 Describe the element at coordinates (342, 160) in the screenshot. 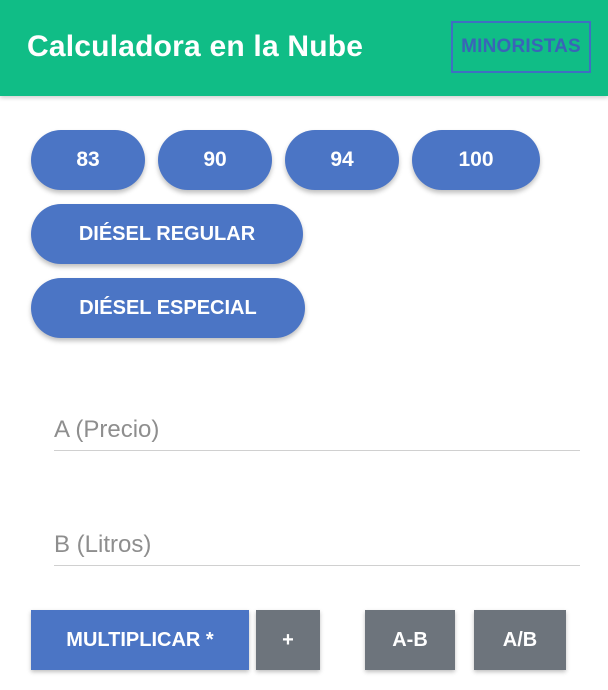

I see `fuel-94-button: 94` at that location.